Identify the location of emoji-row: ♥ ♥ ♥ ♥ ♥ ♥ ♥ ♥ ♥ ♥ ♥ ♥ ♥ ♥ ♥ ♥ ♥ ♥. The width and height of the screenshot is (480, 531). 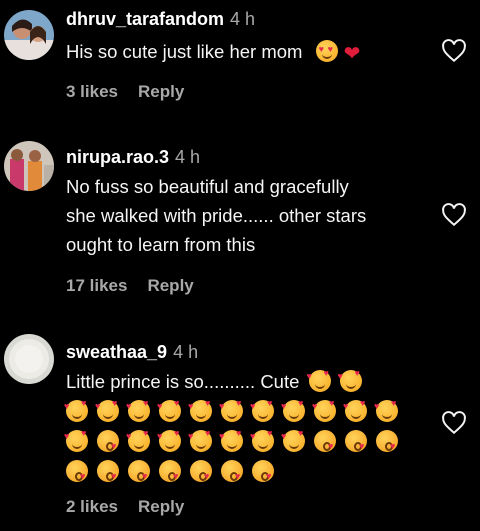
(252, 442).